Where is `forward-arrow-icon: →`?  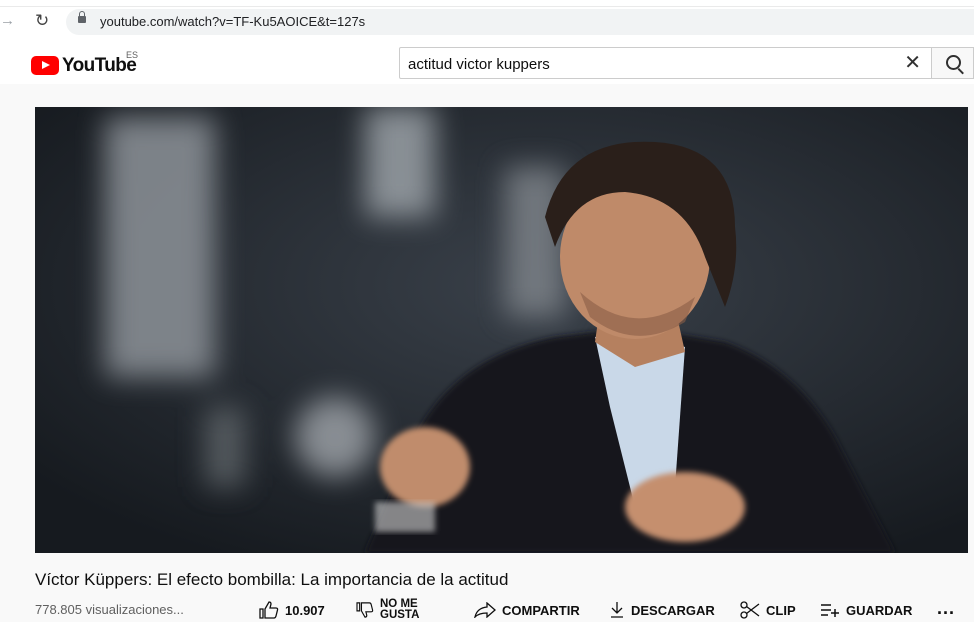 forward-arrow-icon: → is located at coordinates (8, 21).